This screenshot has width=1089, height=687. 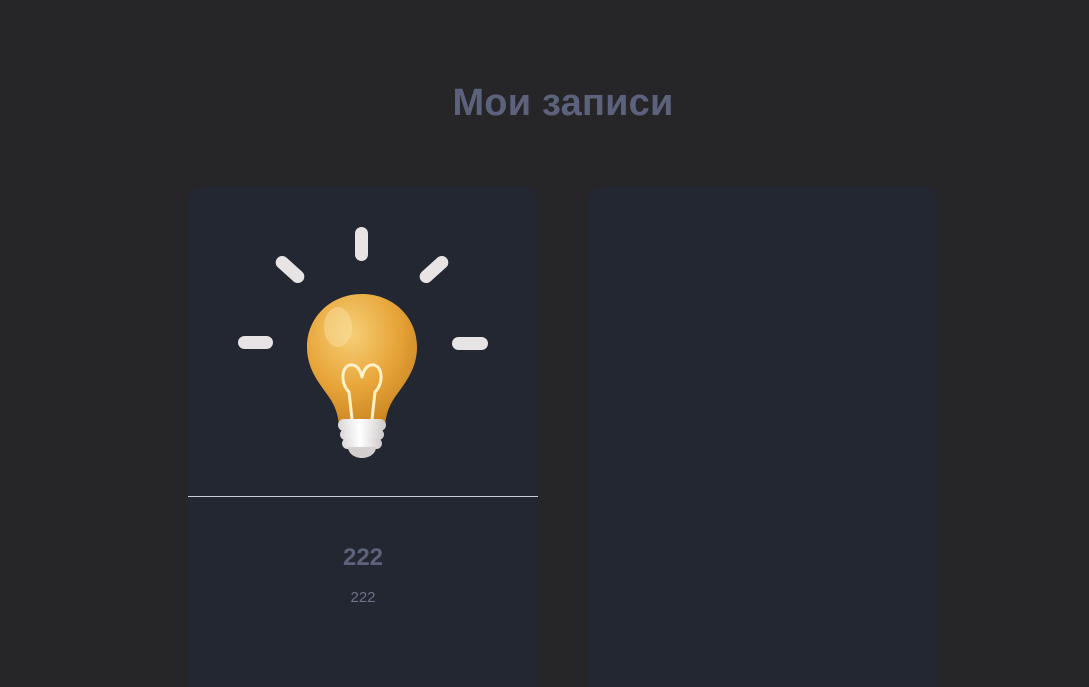 I want to click on note-image, so click(x=363, y=341).